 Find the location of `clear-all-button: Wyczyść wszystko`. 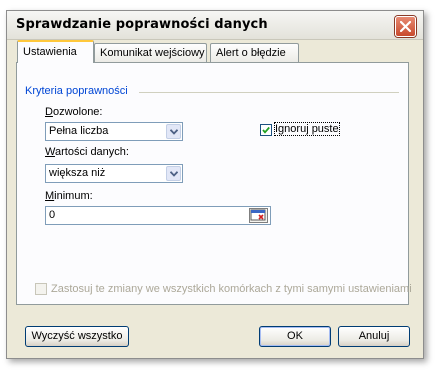

clear-all-button: Wyczyść wszystko is located at coordinates (77, 336).